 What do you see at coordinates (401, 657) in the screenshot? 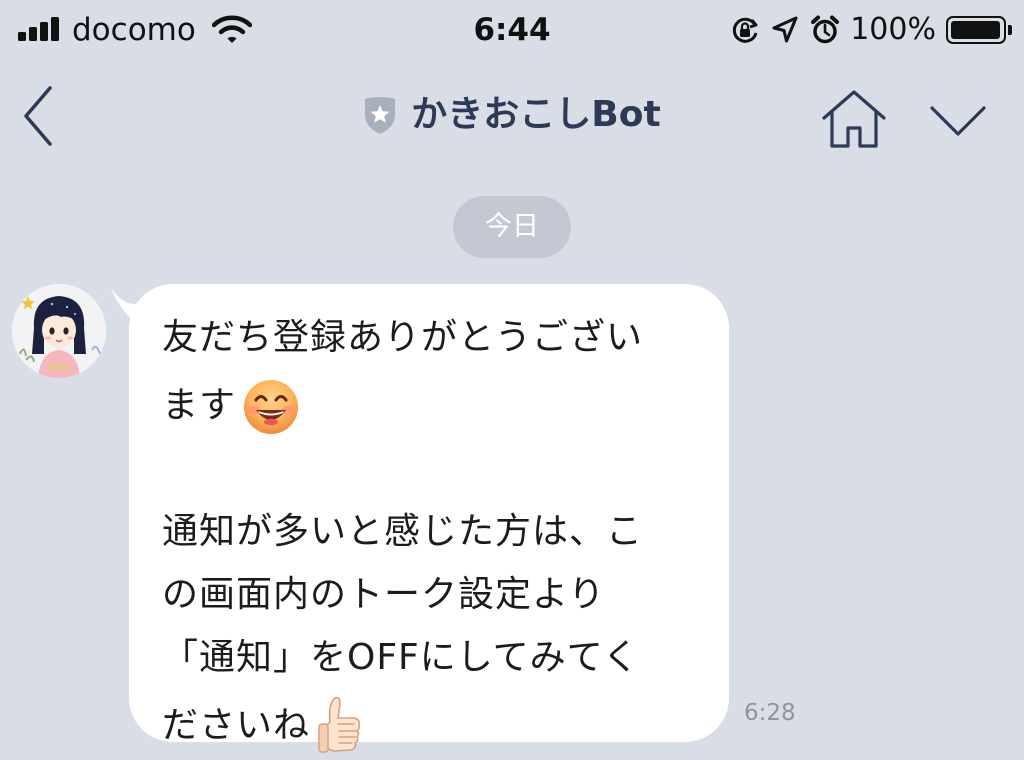
I see `message-line: 「通知」をOFFにしてみてく` at bounding box center [401, 657].